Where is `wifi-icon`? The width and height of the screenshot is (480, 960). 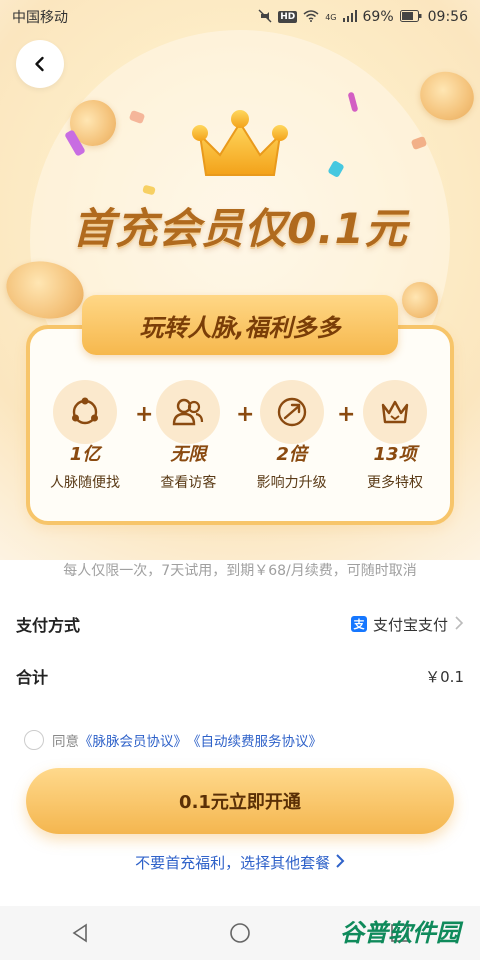 wifi-icon is located at coordinates (311, 17).